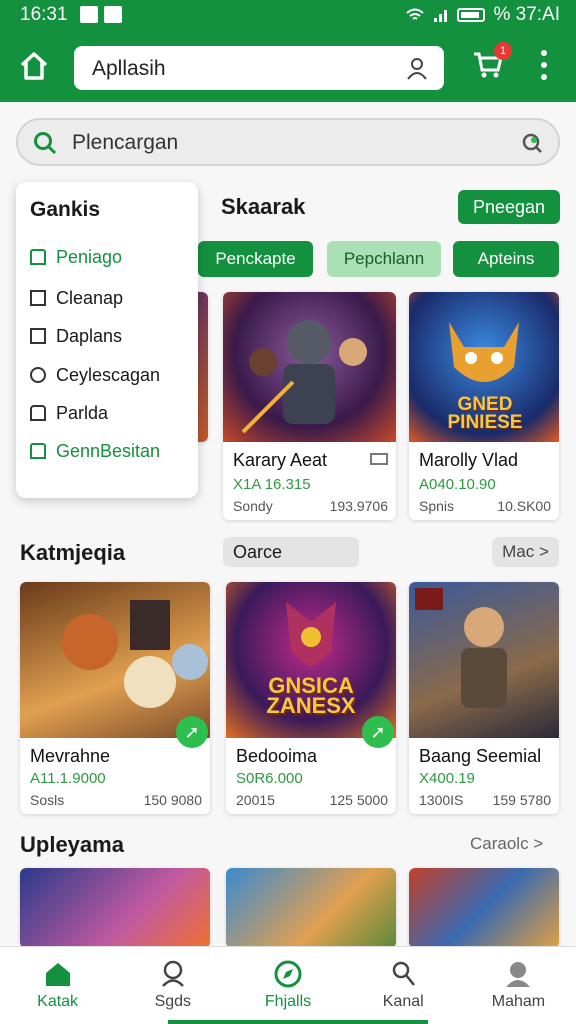  I want to click on search-icon, so click(45, 143).